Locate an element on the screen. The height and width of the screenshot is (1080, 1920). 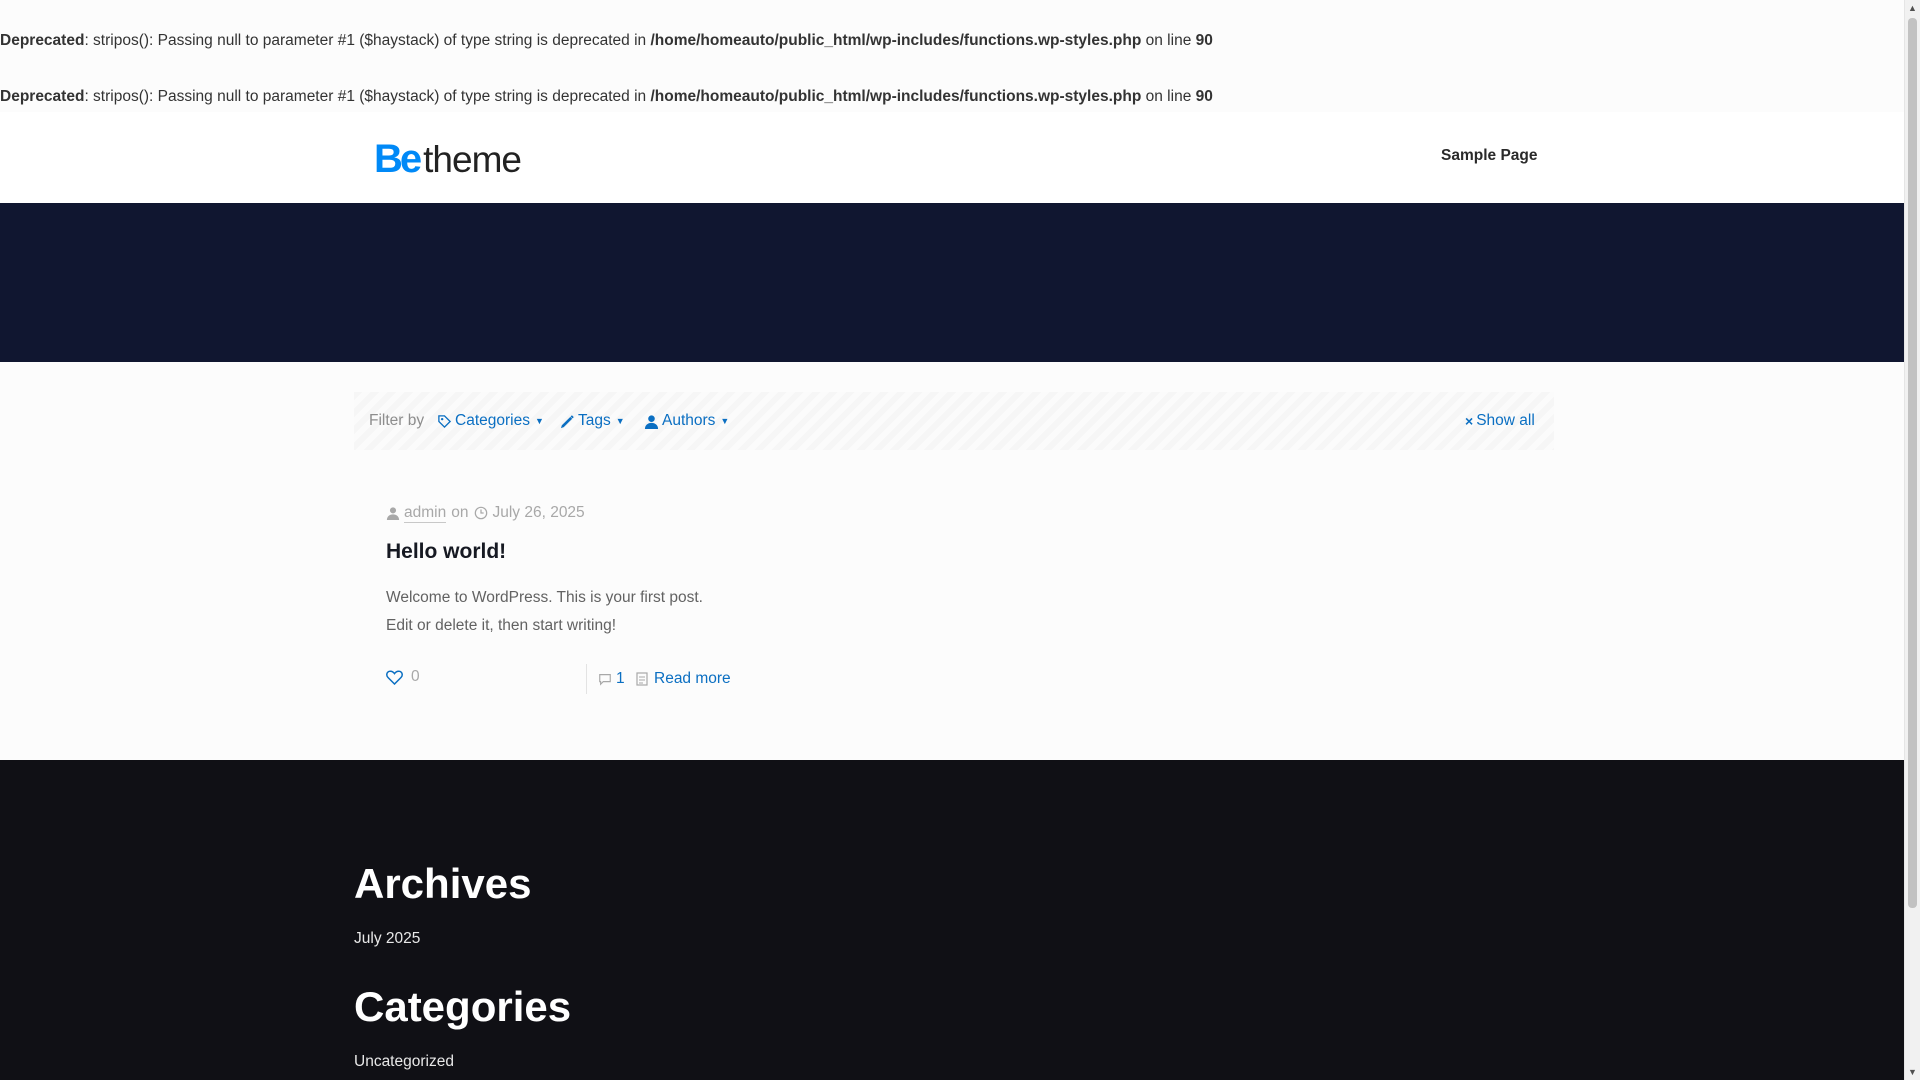
scroll-down-arrow-icon: ▼ is located at coordinates (1912, 1072).